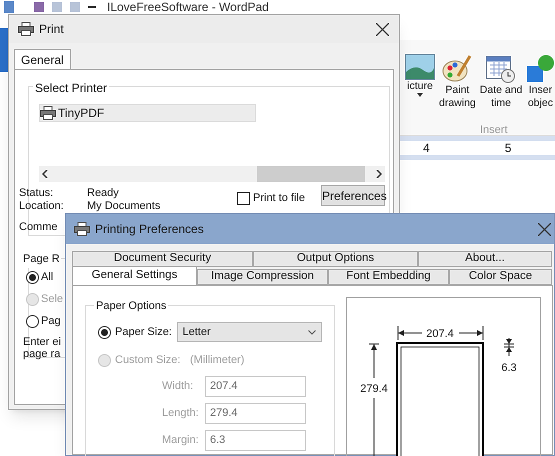 Image resolution: width=555 pixels, height=456 pixels. Describe the element at coordinates (501, 69) in the screenshot. I see `calendar-clock-icon` at that location.